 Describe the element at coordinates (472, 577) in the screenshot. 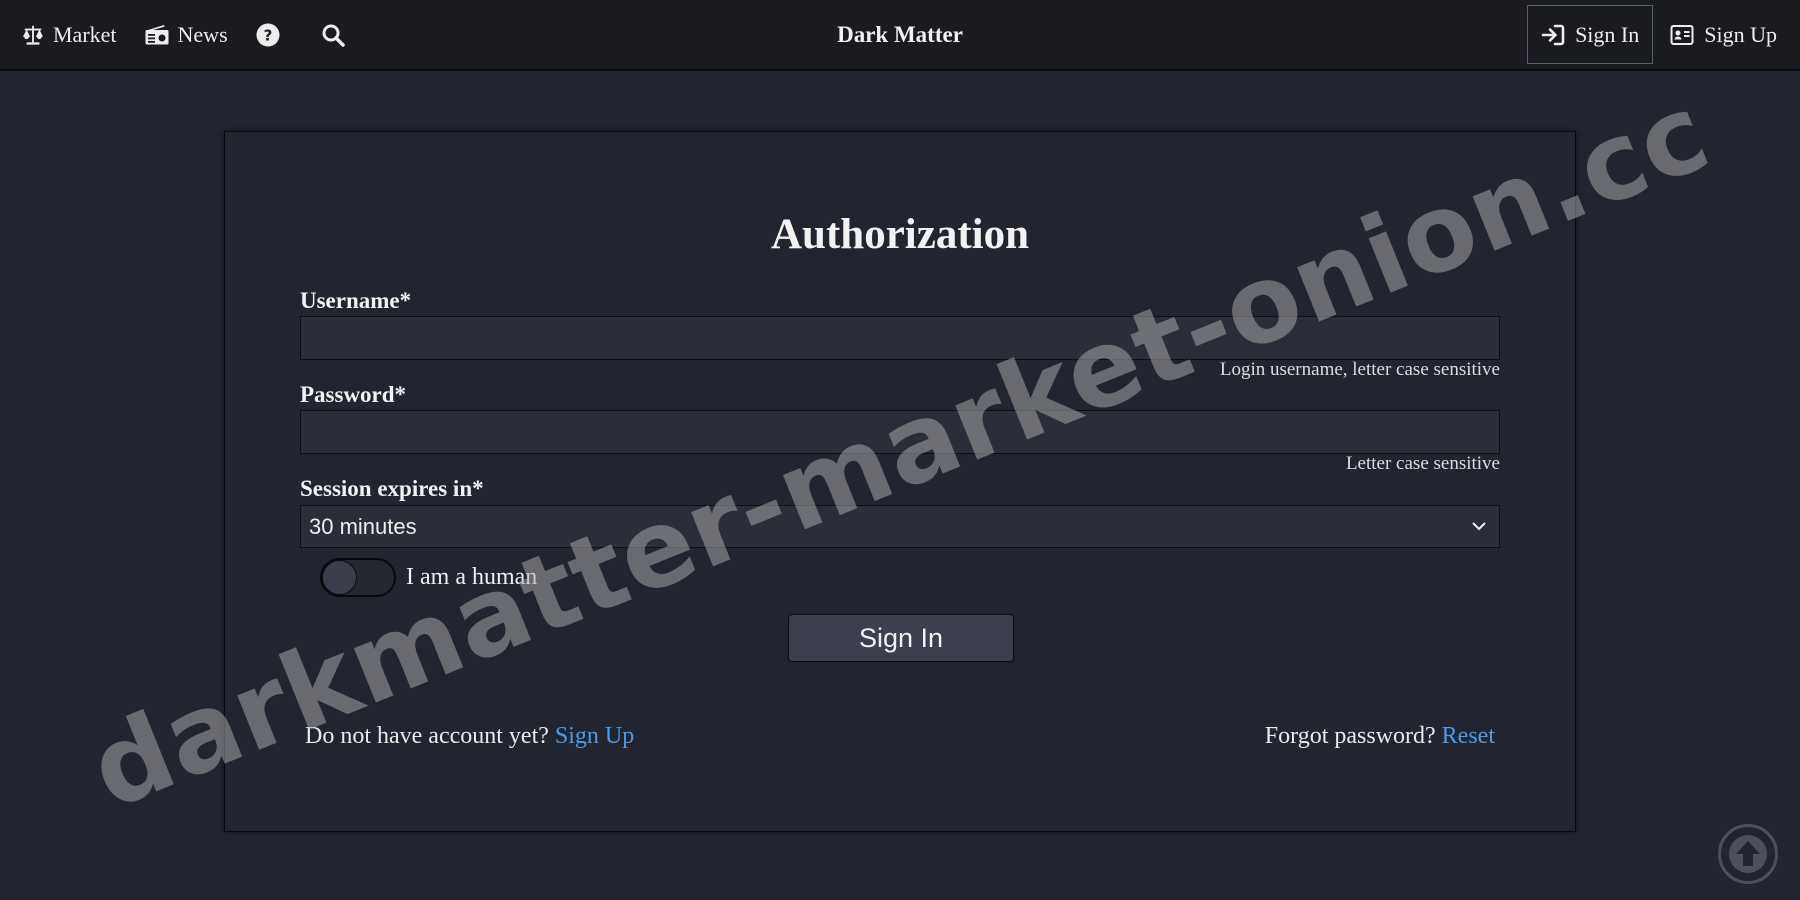

I see `human-toggle-label: I am a human` at that location.